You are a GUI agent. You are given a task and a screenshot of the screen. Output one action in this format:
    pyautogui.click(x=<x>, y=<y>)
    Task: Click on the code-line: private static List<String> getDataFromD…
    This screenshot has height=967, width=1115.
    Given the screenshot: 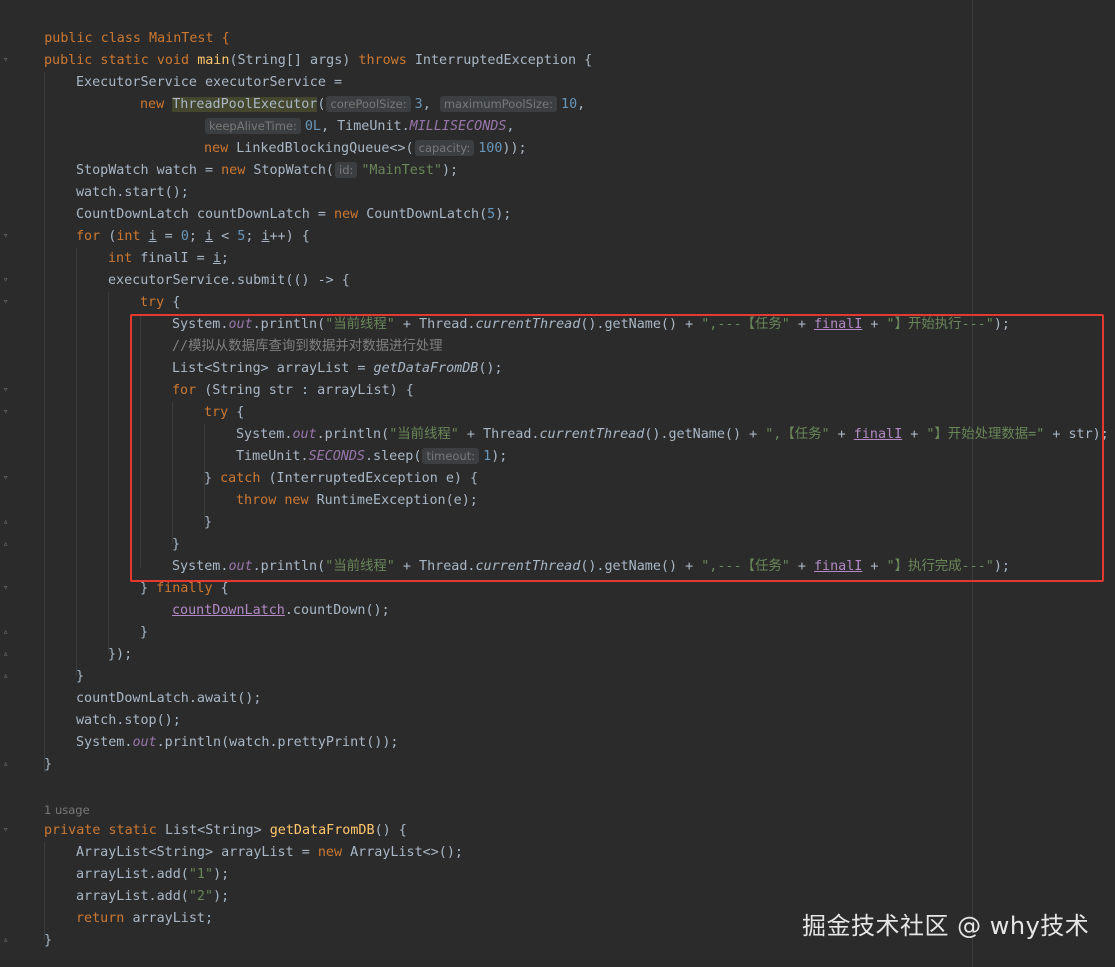 What is the action you would take?
    pyautogui.click(x=225, y=831)
    